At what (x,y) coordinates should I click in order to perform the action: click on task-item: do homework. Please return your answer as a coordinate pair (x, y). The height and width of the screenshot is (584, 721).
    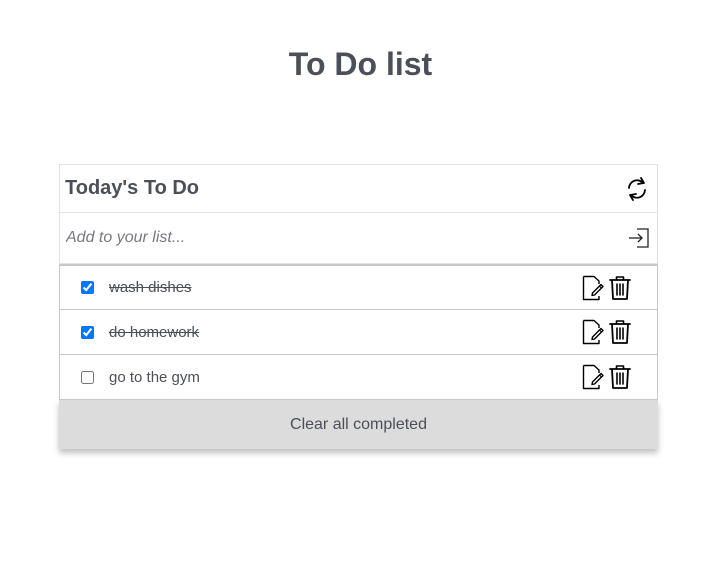
    Looking at the image, I should click on (358, 332).